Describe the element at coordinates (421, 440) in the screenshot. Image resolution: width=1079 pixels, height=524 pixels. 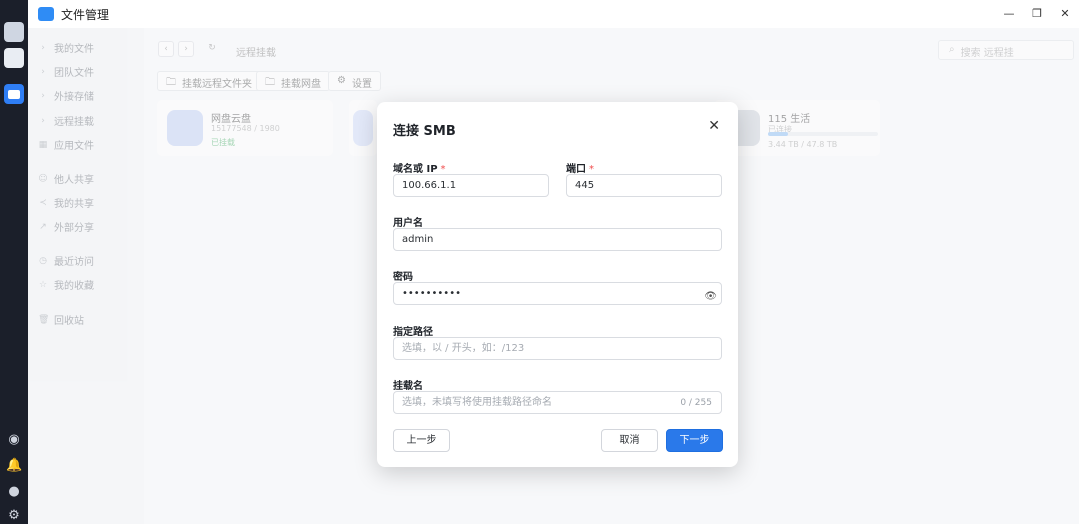
I see `previous-step-button: 上一步` at that location.